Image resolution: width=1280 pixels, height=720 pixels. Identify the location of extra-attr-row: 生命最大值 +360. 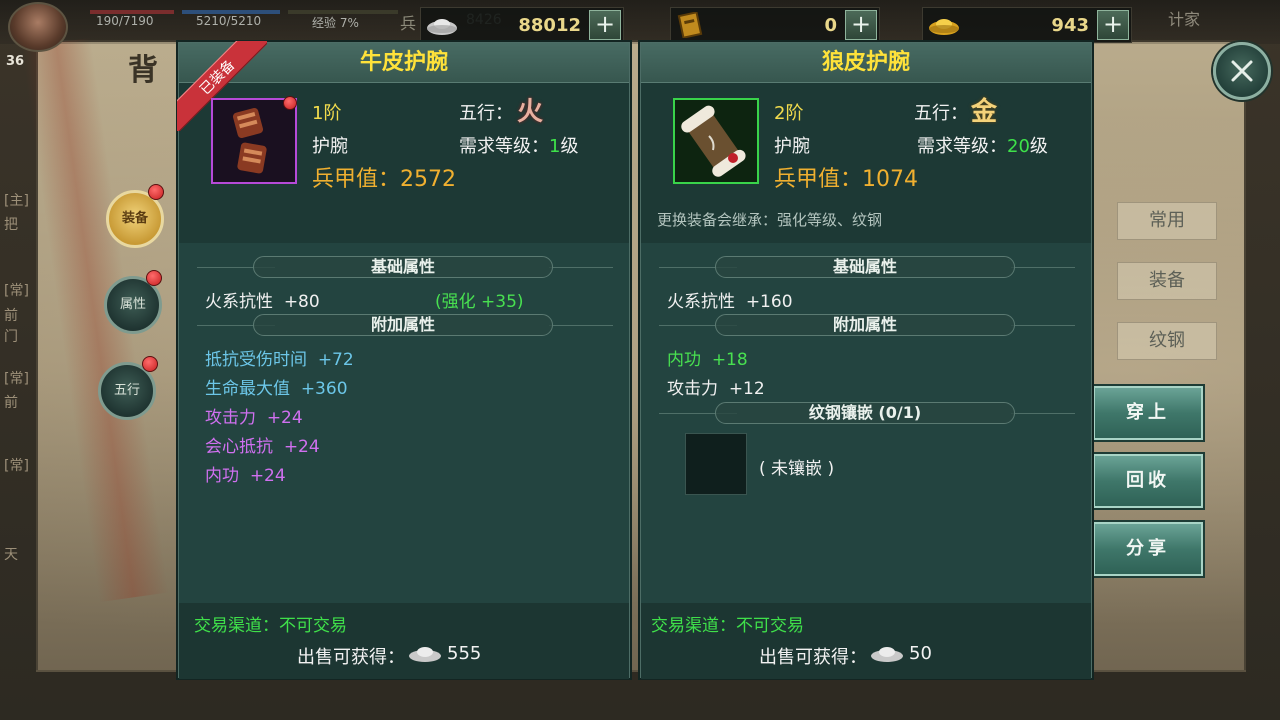
(276, 389).